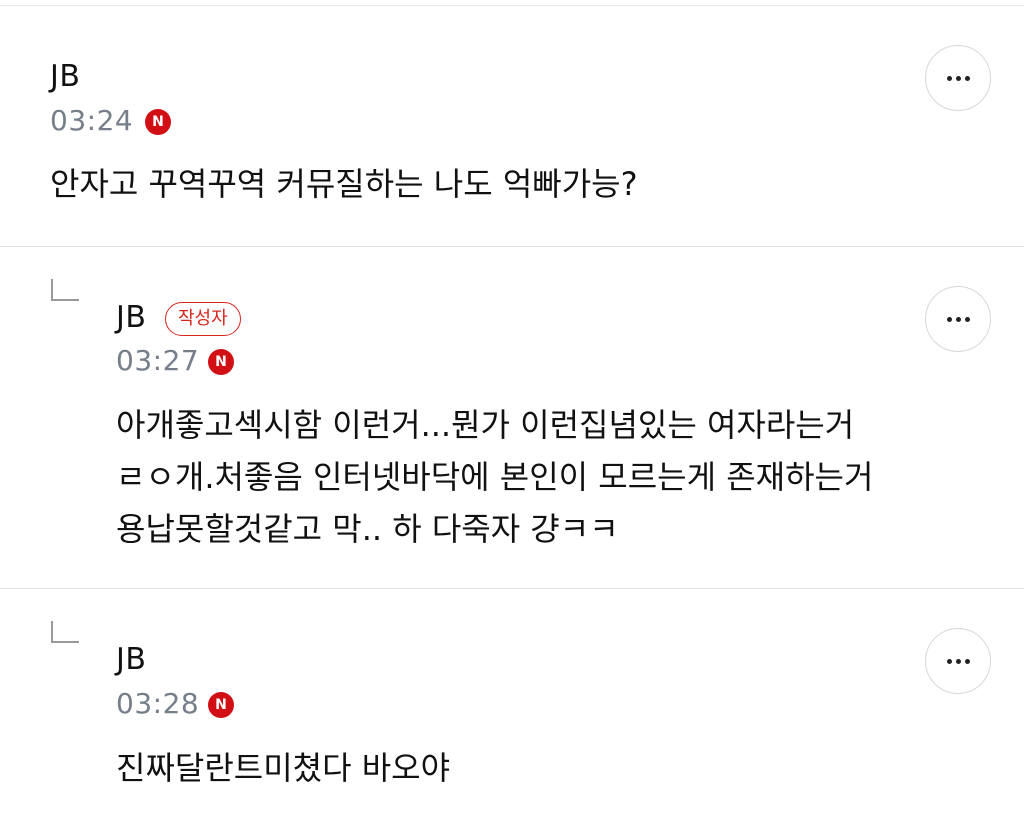 The image size is (1024, 826). I want to click on comment-time: 03:27, so click(158, 360).